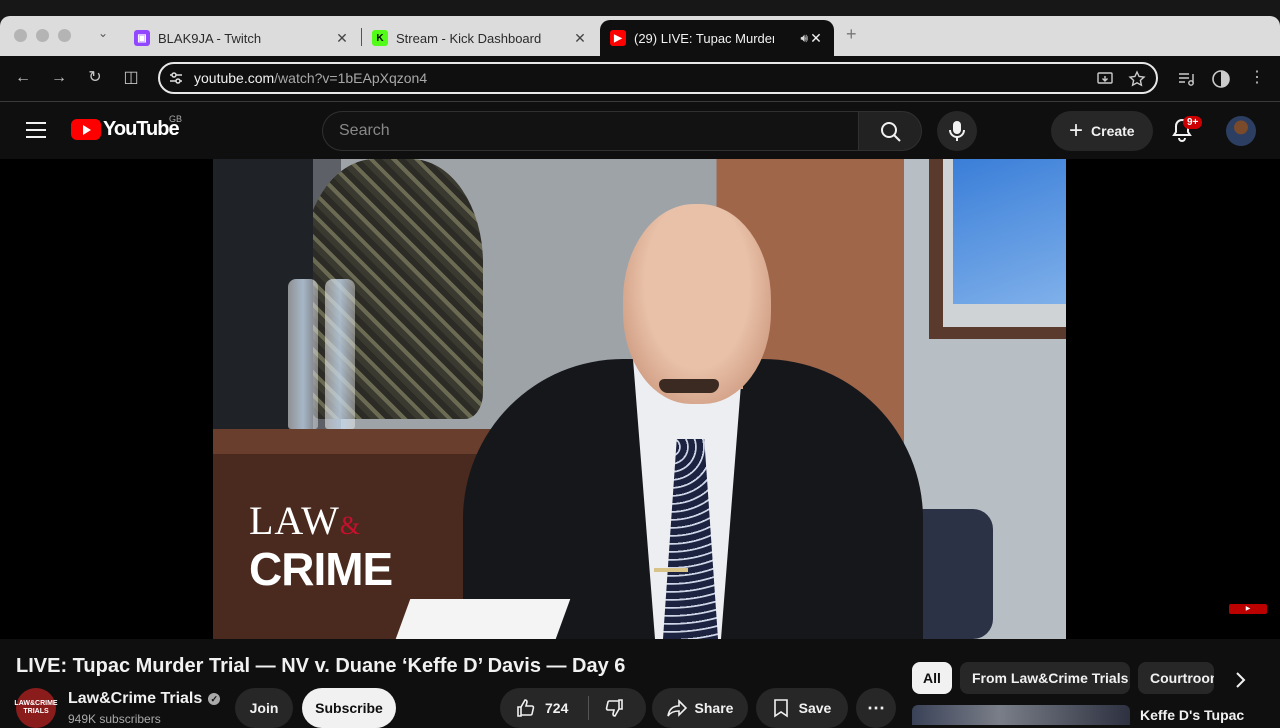 Image resolution: width=1280 pixels, height=728 pixels. What do you see at coordinates (1137, 79) in the screenshot?
I see `bookmark-star-icon` at bounding box center [1137, 79].